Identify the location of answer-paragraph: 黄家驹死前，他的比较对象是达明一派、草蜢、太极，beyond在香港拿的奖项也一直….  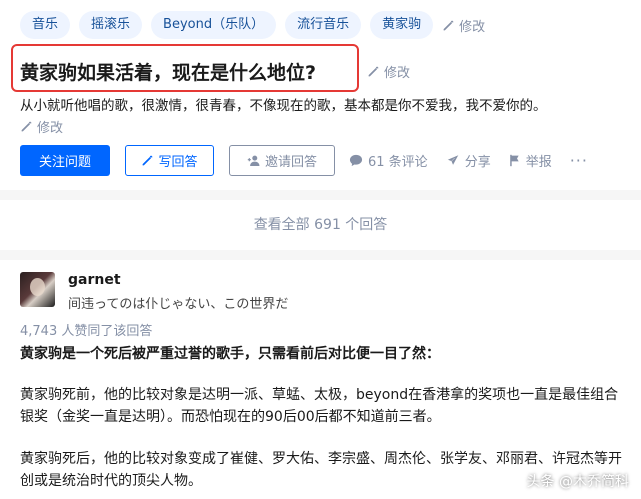
(319, 406).